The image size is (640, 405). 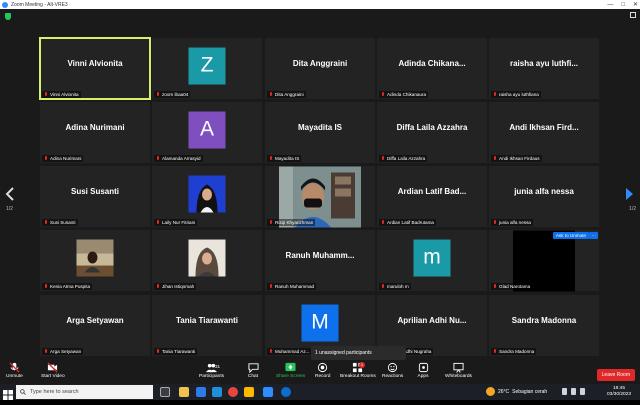 I want to click on participant-tile: Jihan Istiqomah, so click(x=207, y=260).